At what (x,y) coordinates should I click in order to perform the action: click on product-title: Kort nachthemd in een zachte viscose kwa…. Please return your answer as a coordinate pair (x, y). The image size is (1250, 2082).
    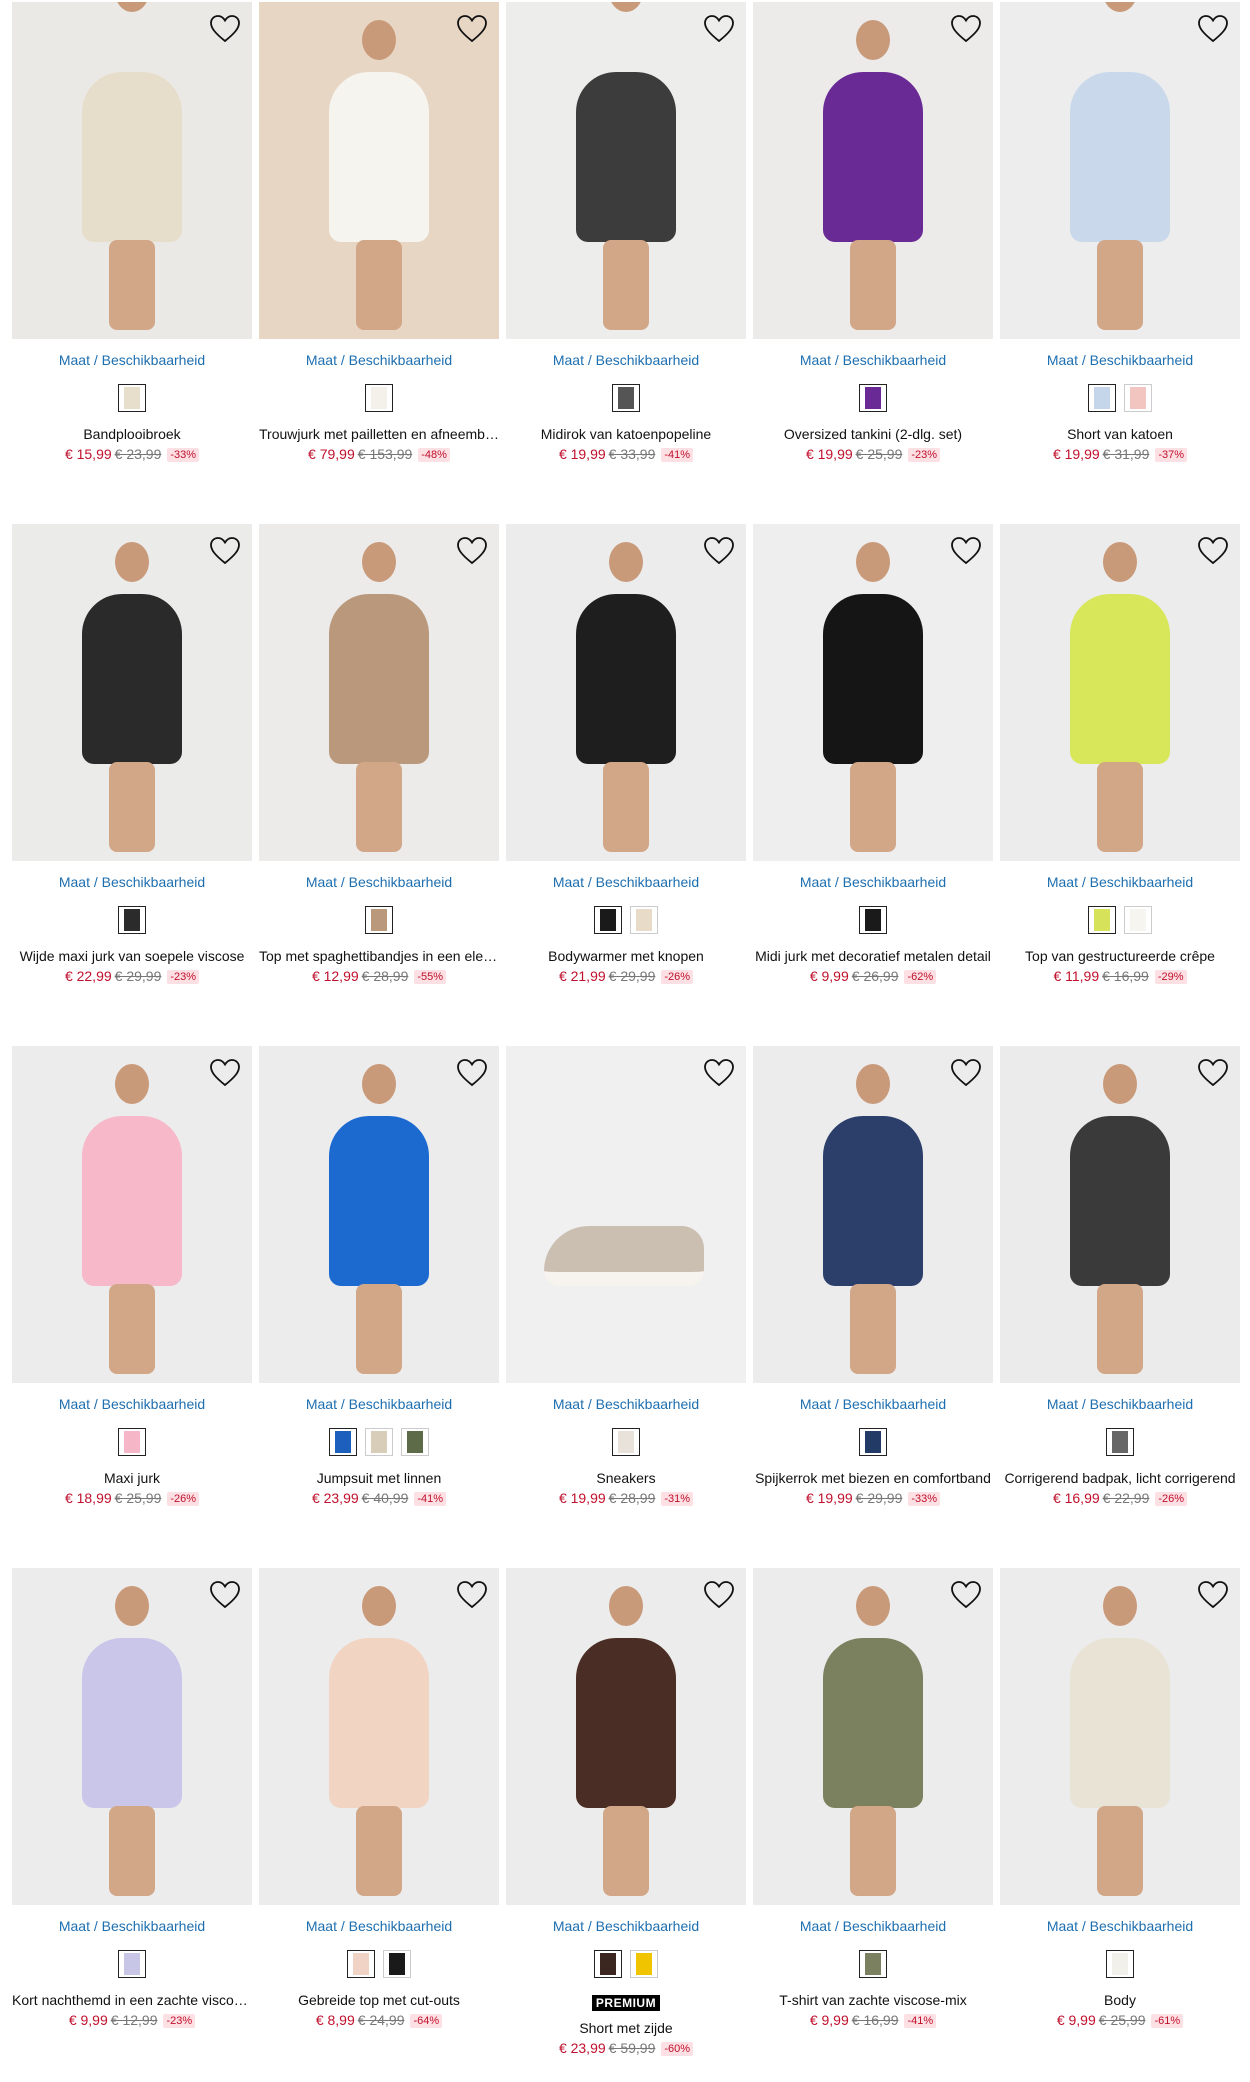
    Looking at the image, I should click on (132, 2000).